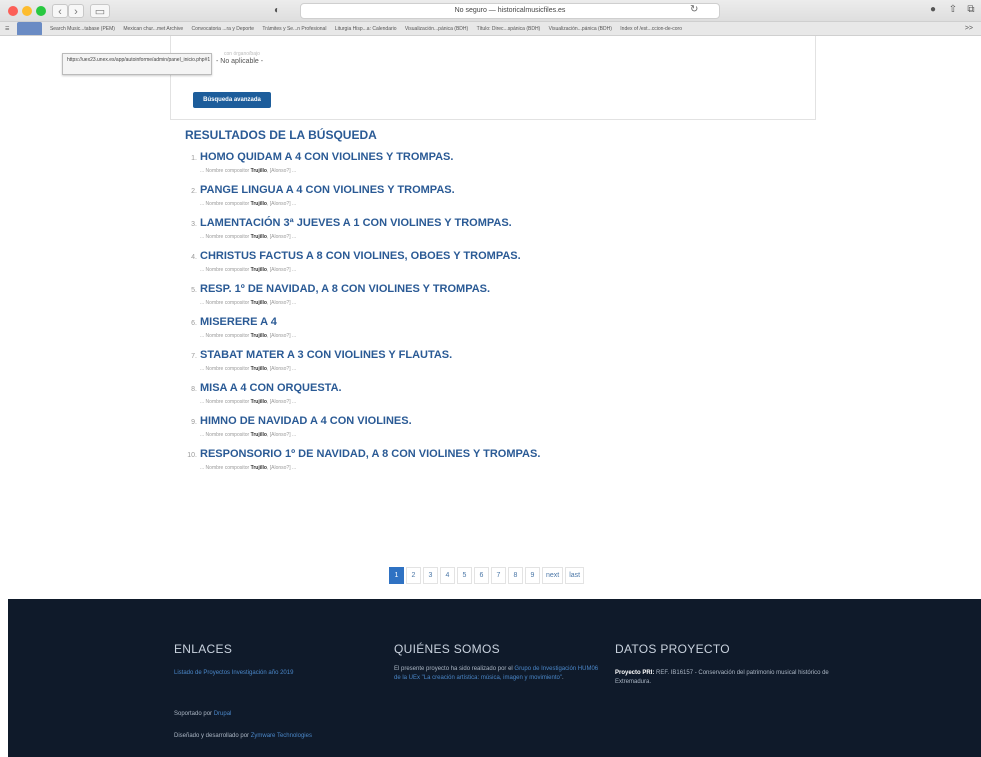 The image size is (981, 757). Describe the element at coordinates (223, 714) in the screenshot. I see `drupal-link: Drupal` at that location.